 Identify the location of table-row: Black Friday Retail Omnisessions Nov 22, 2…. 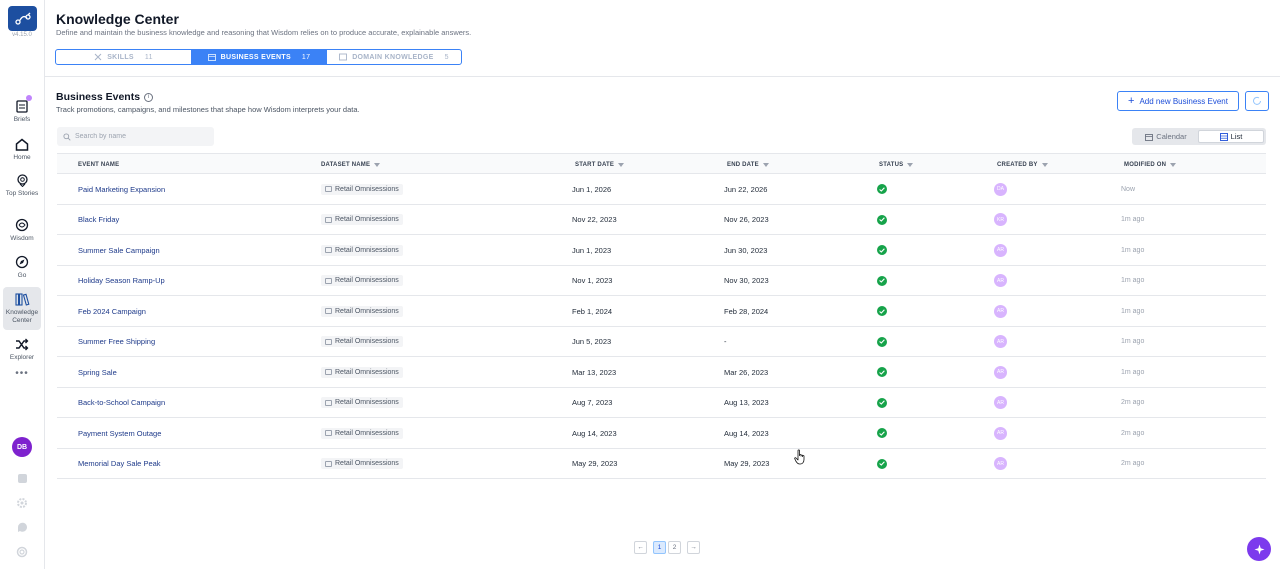
(661, 220).